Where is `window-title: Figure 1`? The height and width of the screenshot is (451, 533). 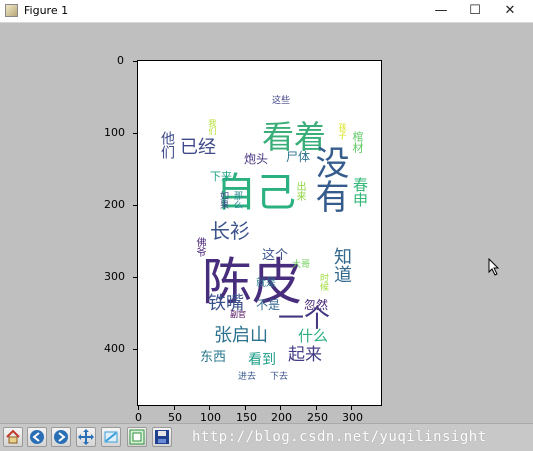
window-title: Figure 1 is located at coordinates (46, 10).